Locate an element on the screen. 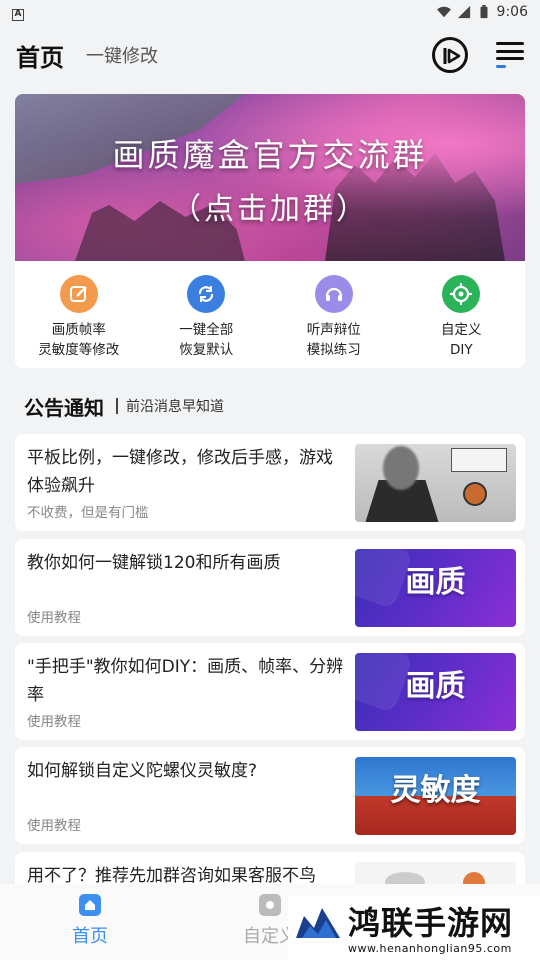 Image resolution: width=540 pixels, height=960 pixels. menu-button is located at coordinates (510, 55).